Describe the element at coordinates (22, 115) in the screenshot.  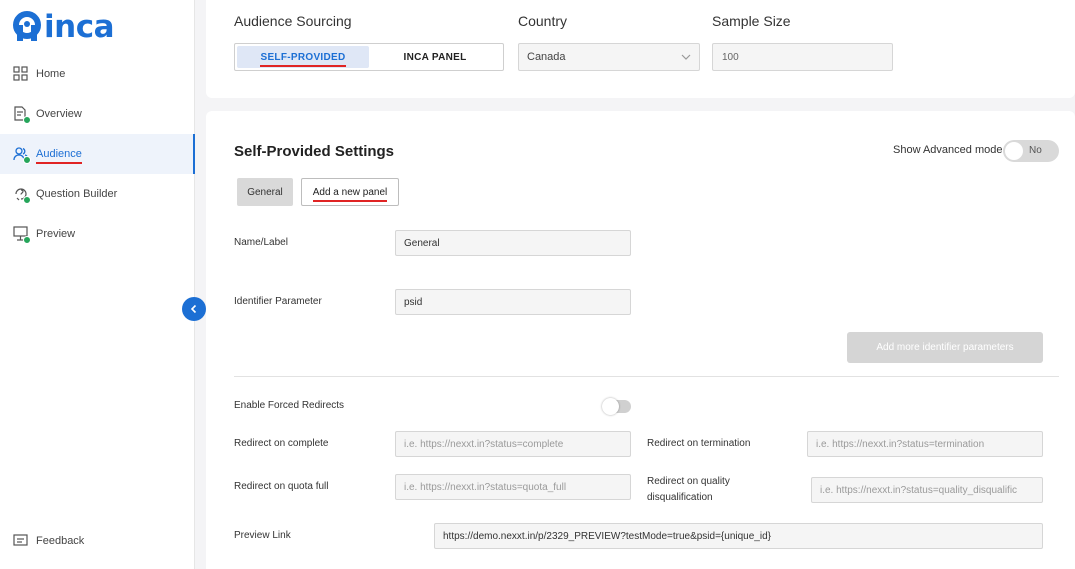
I see `document-check-icon` at that location.